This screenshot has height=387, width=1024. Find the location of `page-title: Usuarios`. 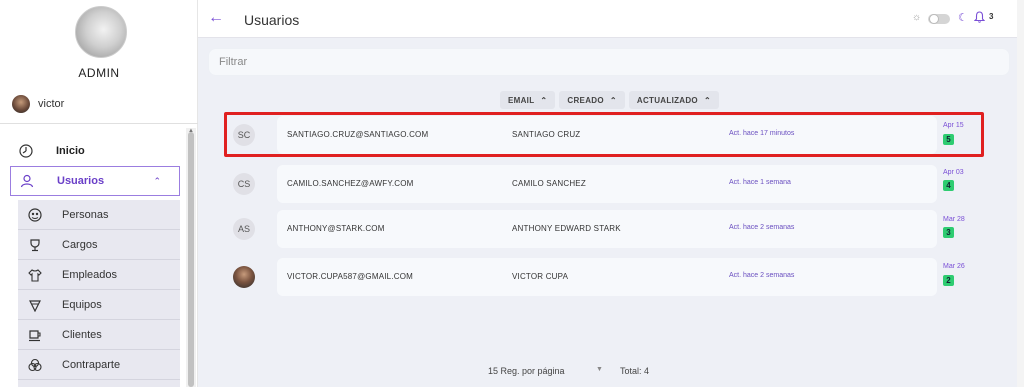

page-title: Usuarios is located at coordinates (272, 20).